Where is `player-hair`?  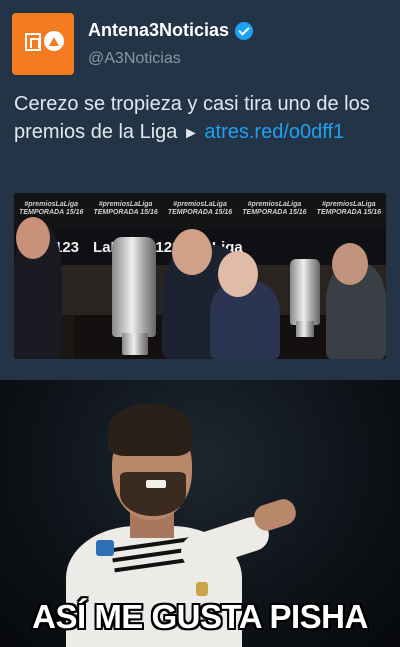 player-hair is located at coordinates (150, 430).